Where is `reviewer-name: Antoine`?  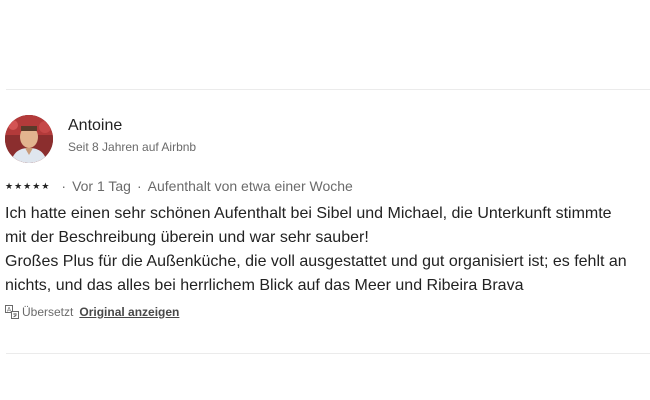 reviewer-name: Antoine is located at coordinates (132, 126).